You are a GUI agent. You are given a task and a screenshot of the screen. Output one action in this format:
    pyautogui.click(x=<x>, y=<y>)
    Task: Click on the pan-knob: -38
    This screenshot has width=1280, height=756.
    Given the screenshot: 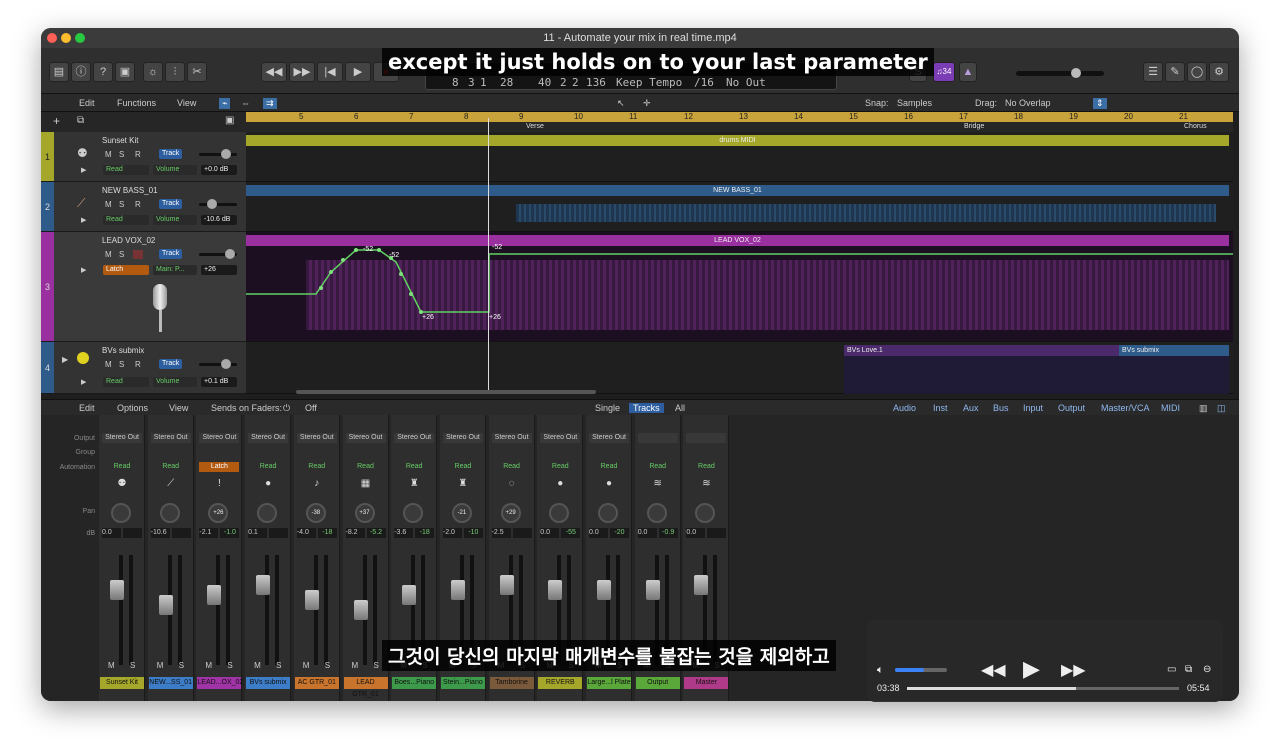 What is the action you would take?
    pyautogui.click(x=315, y=513)
    